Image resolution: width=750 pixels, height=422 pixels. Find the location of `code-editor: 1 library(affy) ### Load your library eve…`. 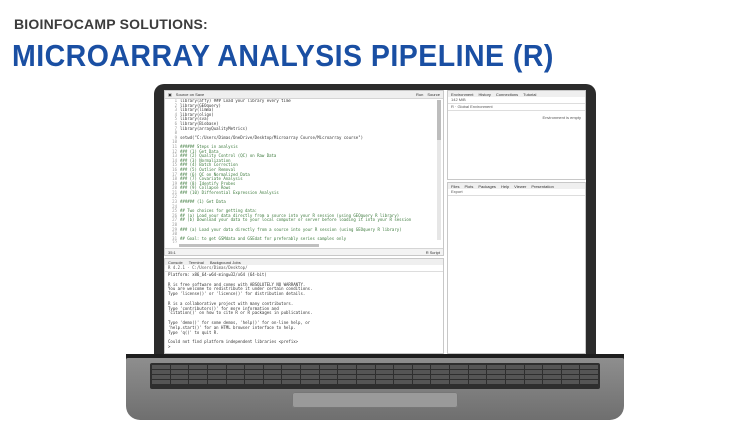

code-editor: 1 library(affy) ### Load your library eve… is located at coordinates (299, 171).